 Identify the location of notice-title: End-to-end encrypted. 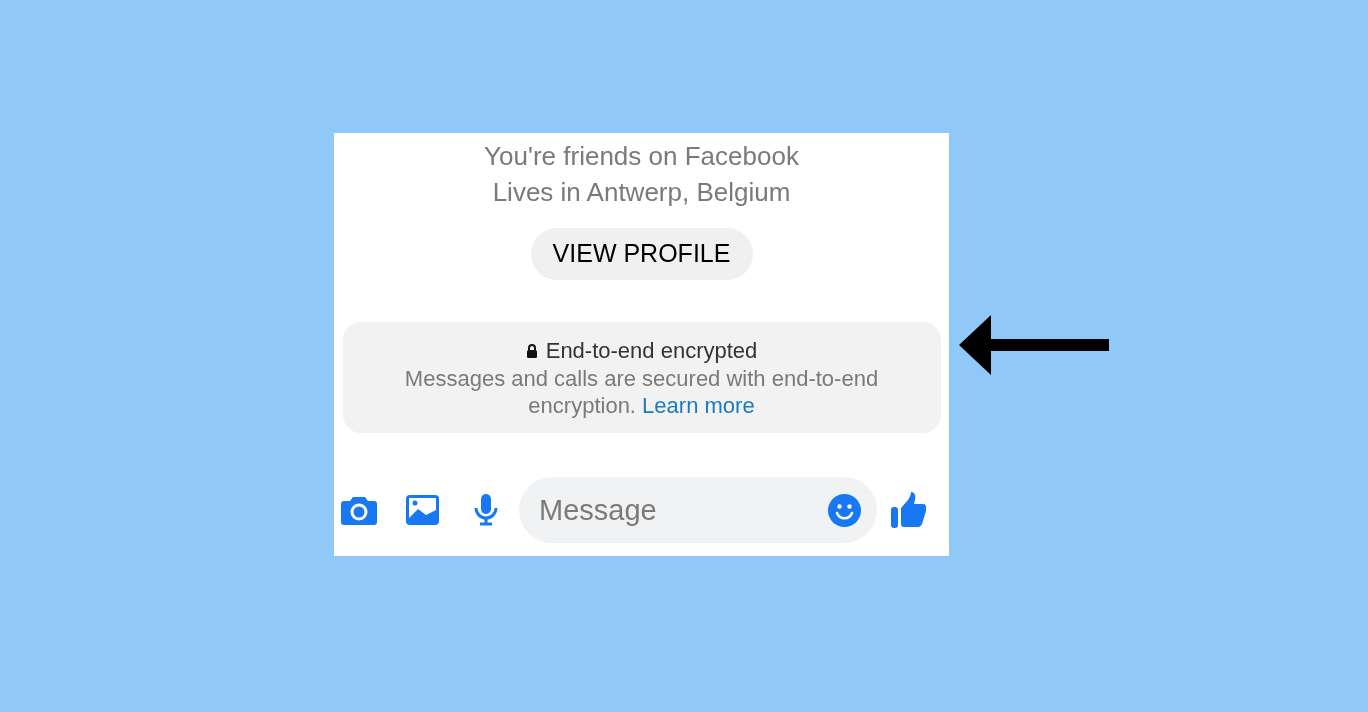
(651, 350).